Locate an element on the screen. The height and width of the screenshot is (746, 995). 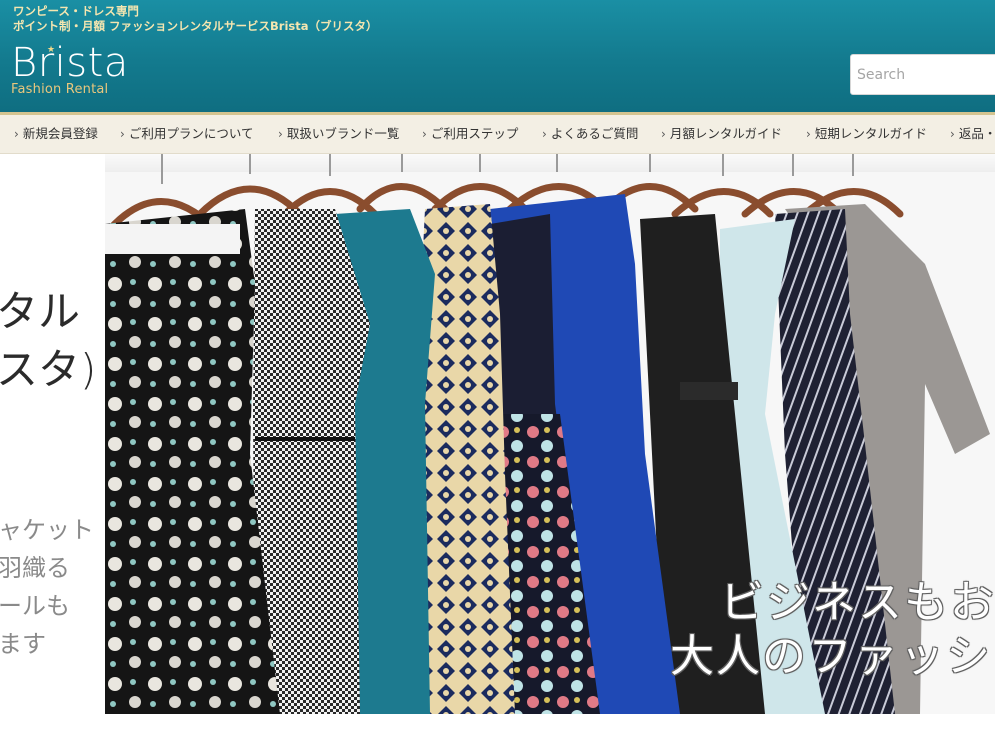
nav-item-register: › 新規会員登録 is located at coordinates (56, 134).